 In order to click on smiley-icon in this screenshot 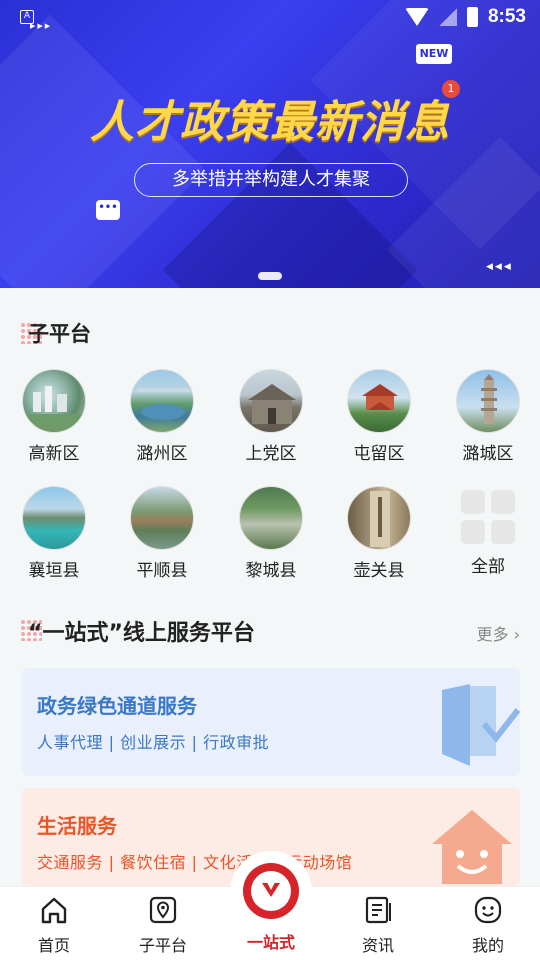, I will do `click(488, 910)`.